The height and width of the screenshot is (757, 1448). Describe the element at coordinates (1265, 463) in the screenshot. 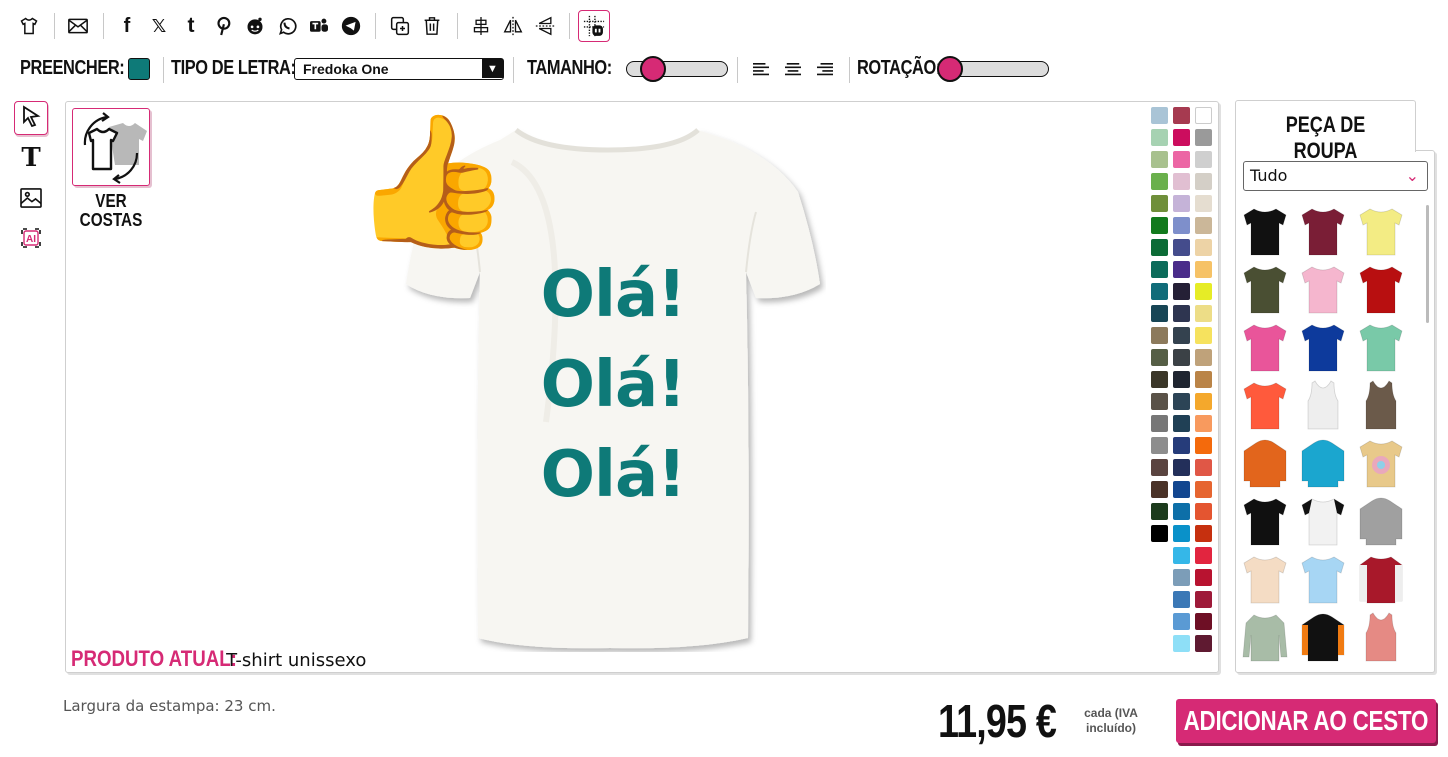

I see `product-thumb-orange-hoodie` at that location.